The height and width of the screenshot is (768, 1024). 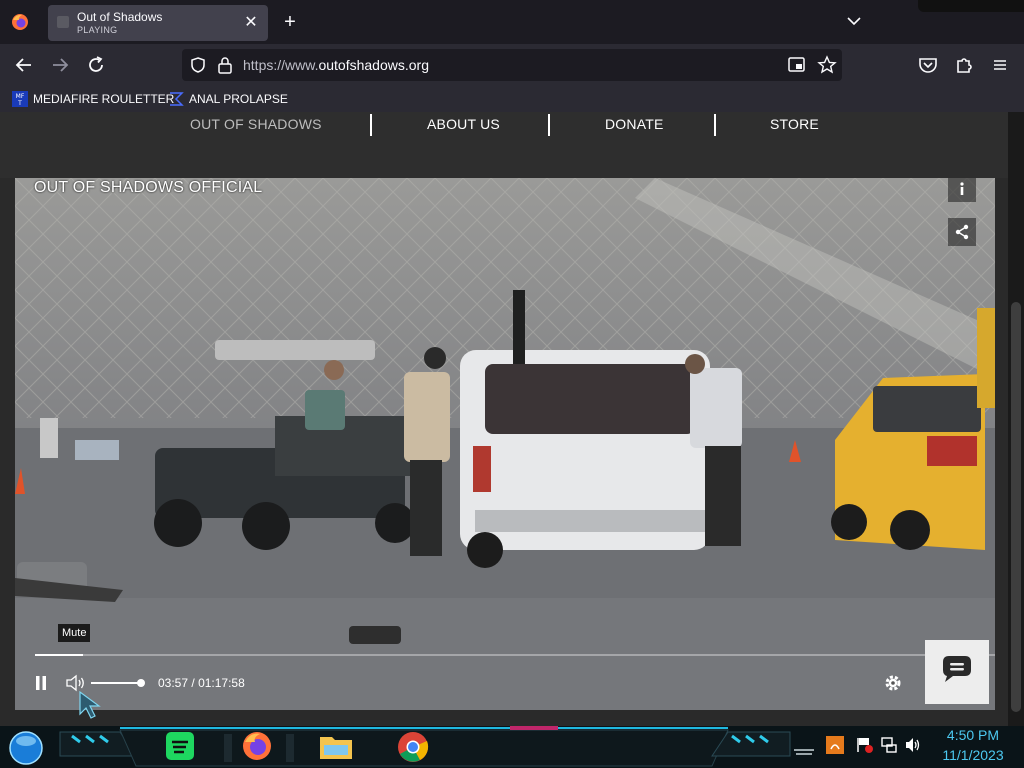 I want to click on info-icon, so click(x=962, y=188).